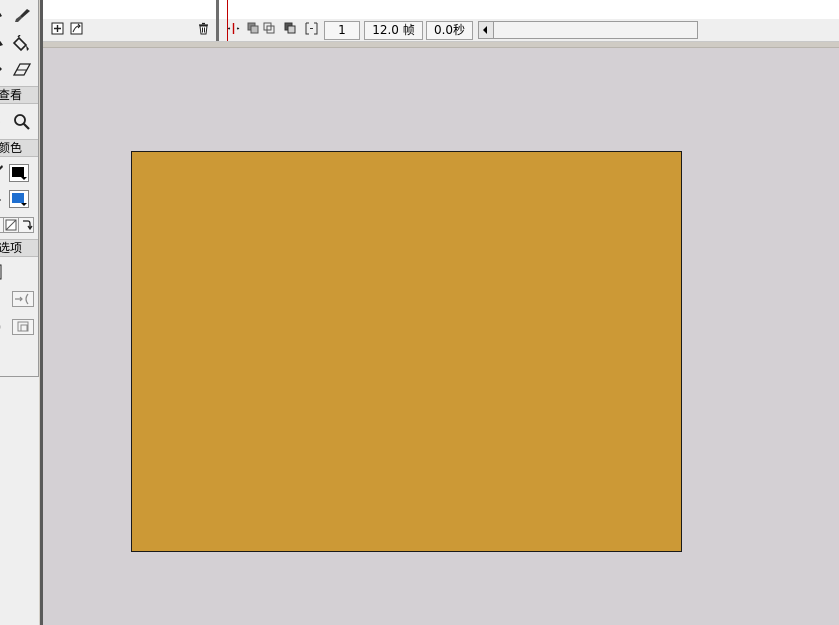  What do you see at coordinates (11, 225) in the screenshot?
I see `no-color-icon` at bounding box center [11, 225].